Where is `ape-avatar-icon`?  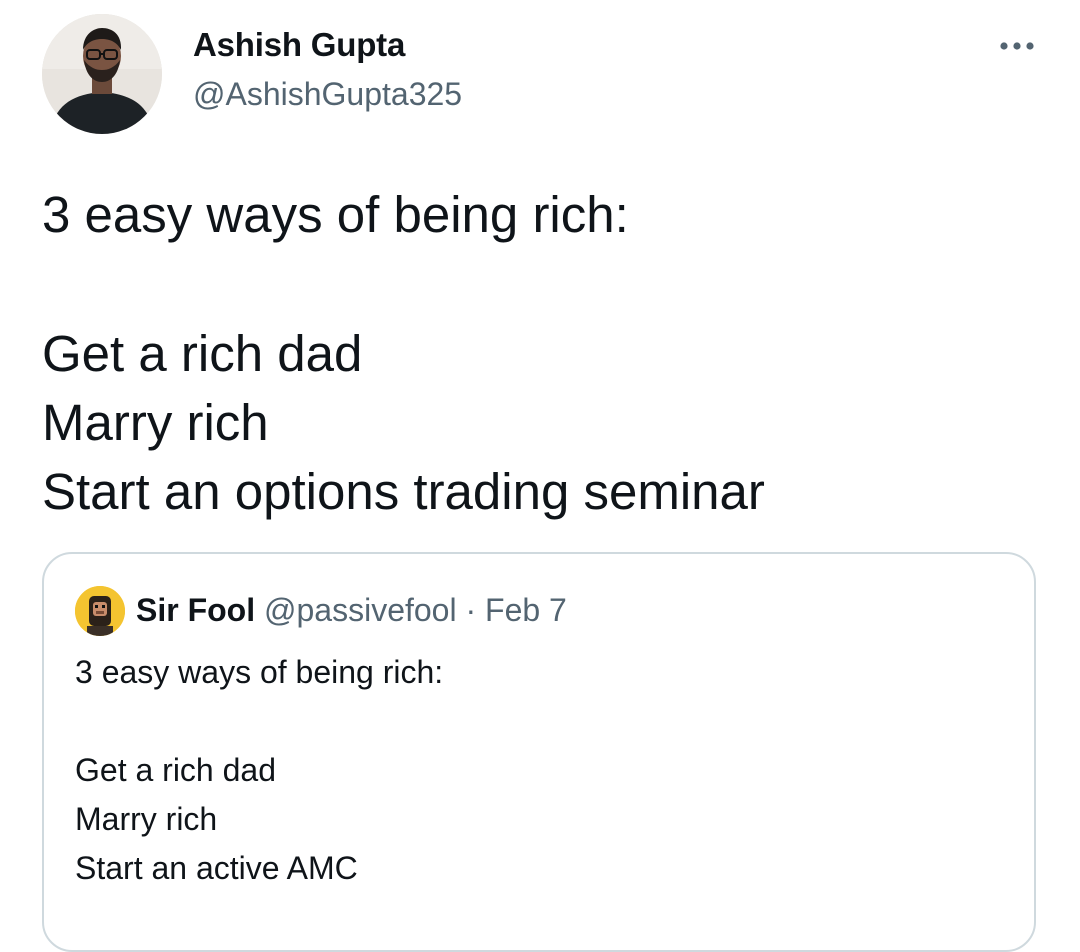
ape-avatar-icon is located at coordinates (100, 611).